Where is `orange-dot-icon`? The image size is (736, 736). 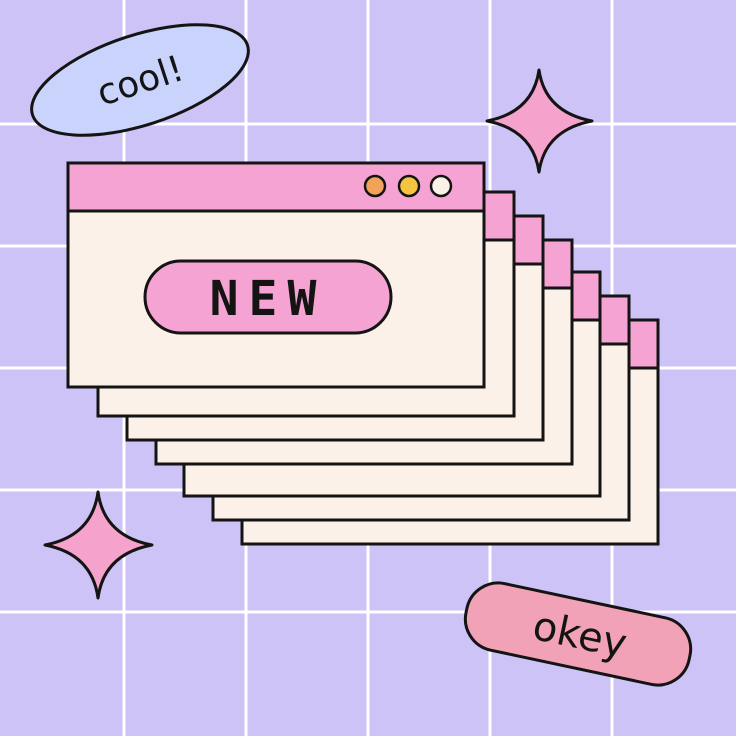
orange-dot-icon is located at coordinates (375, 186).